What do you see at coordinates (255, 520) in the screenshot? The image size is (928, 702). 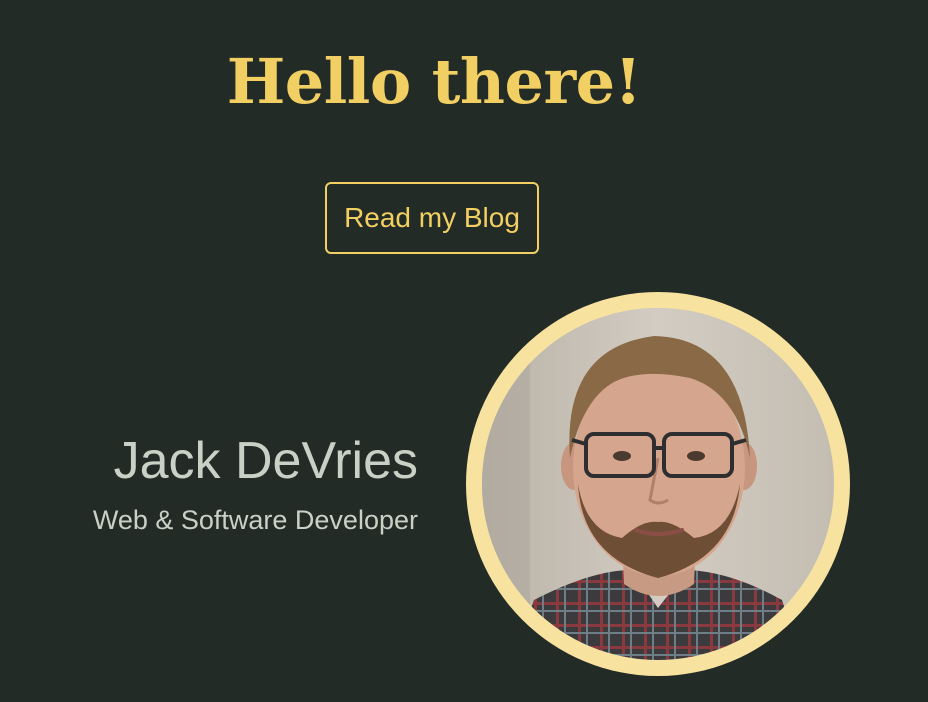 I see `profile-role: Web & Software Developer` at bounding box center [255, 520].